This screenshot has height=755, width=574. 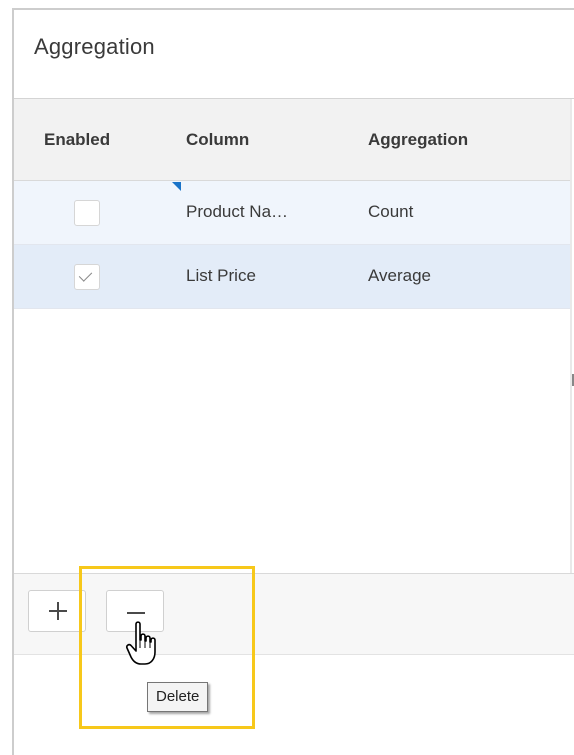 I want to click on cell-column: List Price, so click(x=221, y=276).